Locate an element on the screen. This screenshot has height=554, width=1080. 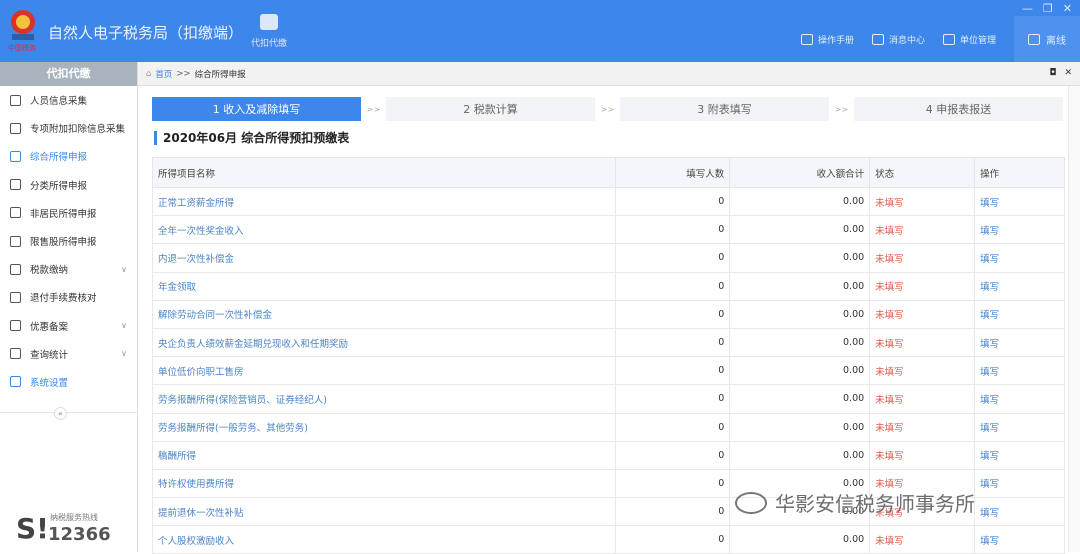
home-icon: ⌂ is located at coordinates (148, 74).